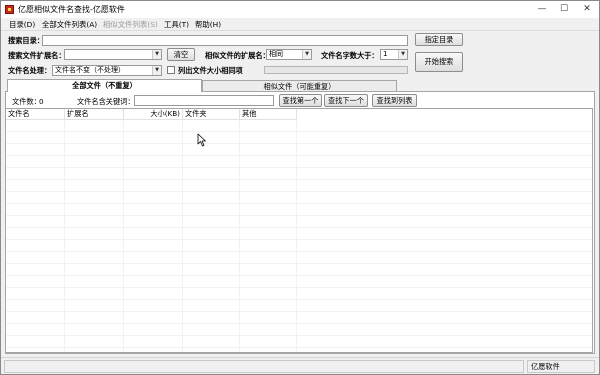  What do you see at coordinates (41, 101) in the screenshot?
I see `file-count-value: 0` at bounding box center [41, 101].